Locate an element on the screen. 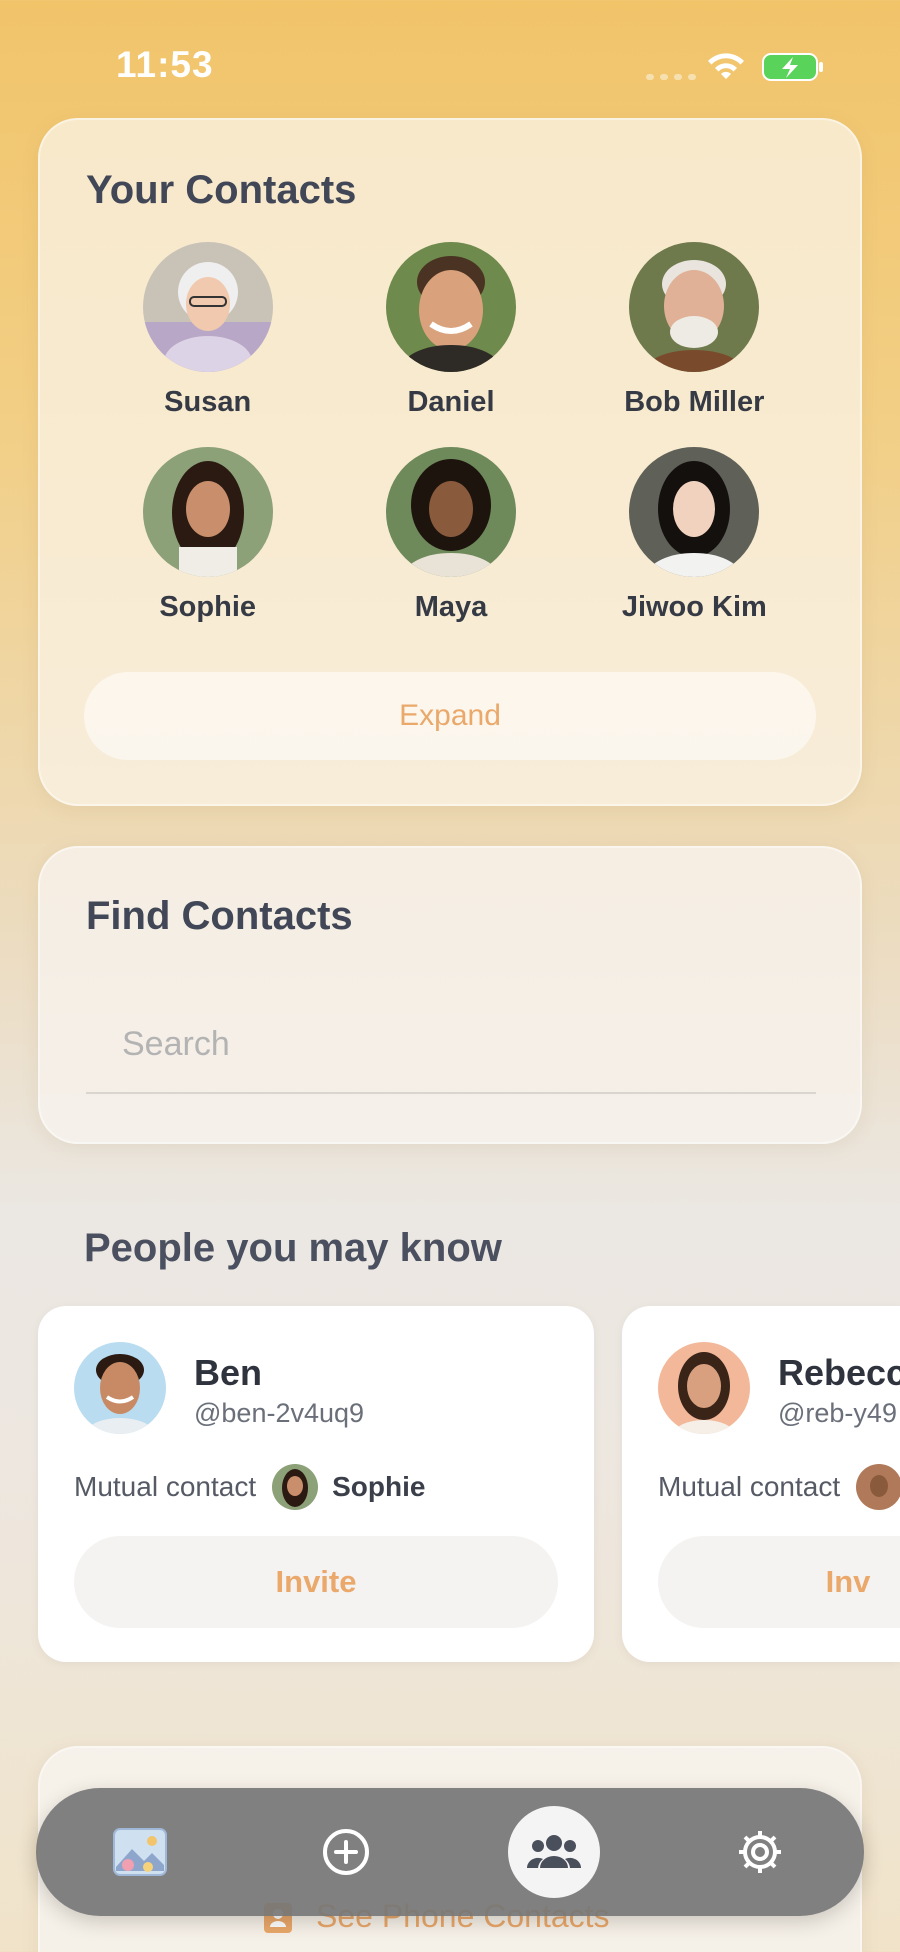 This screenshot has width=900, height=1952. invite-label: Inv is located at coordinates (848, 1581).